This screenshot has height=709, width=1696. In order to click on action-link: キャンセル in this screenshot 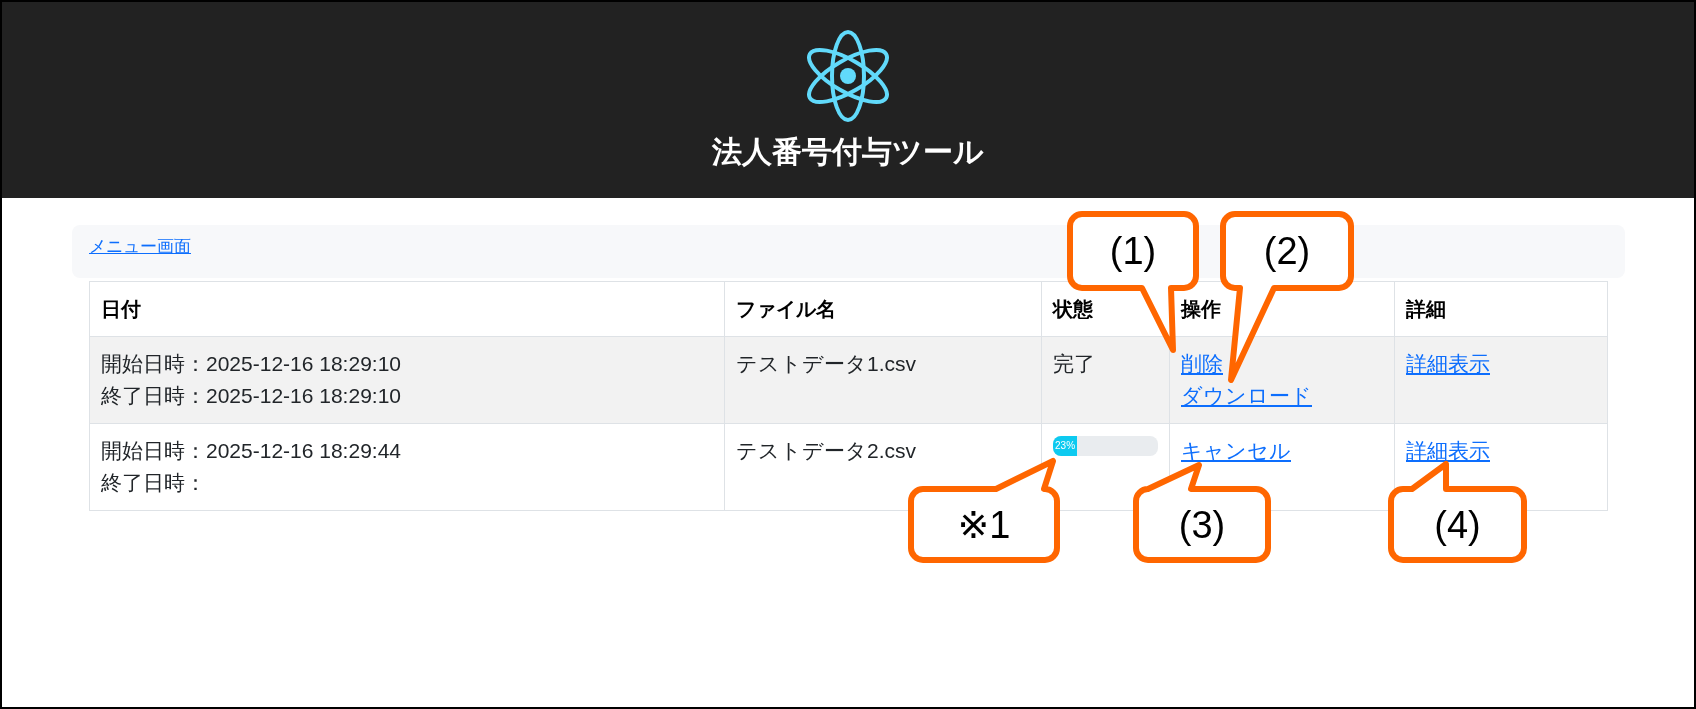, I will do `click(1236, 451)`.